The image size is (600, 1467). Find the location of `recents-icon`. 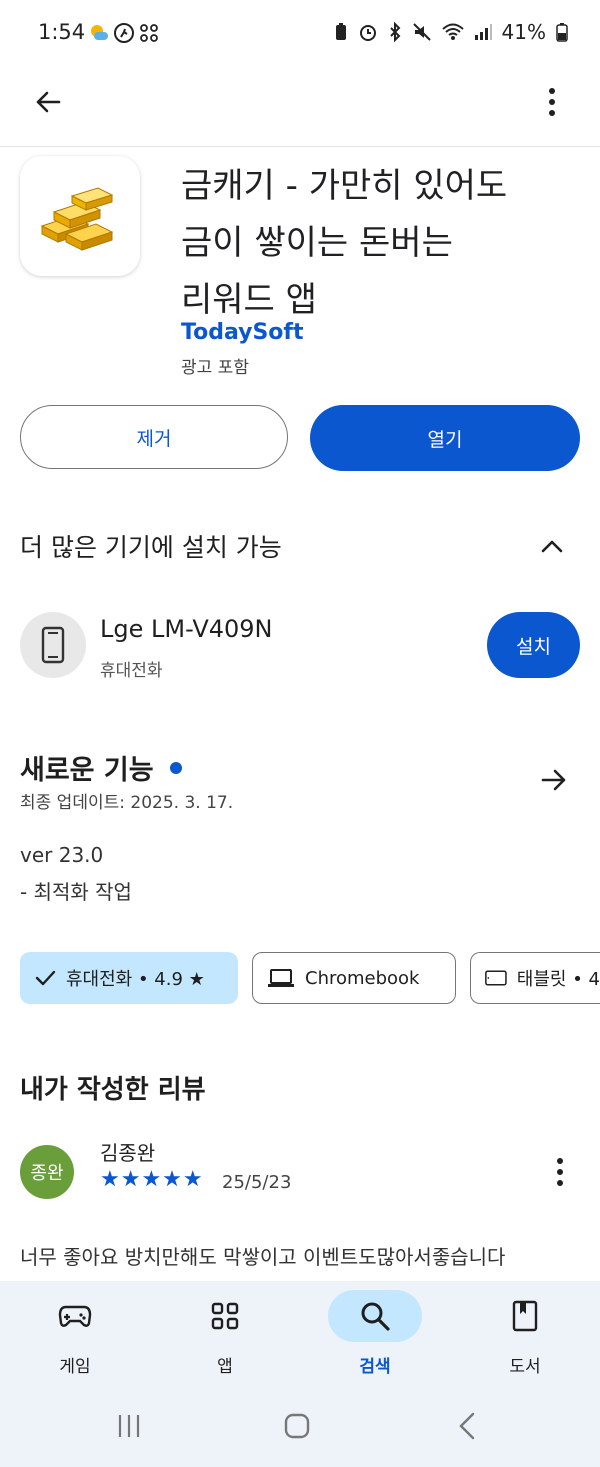

recents-icon is located at coordinates (129, 1426).